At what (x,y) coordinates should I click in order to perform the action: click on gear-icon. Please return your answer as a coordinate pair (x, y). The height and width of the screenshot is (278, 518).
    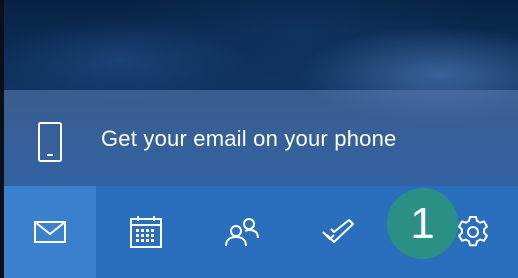
    Looking at the image, I should click on (473, 232).